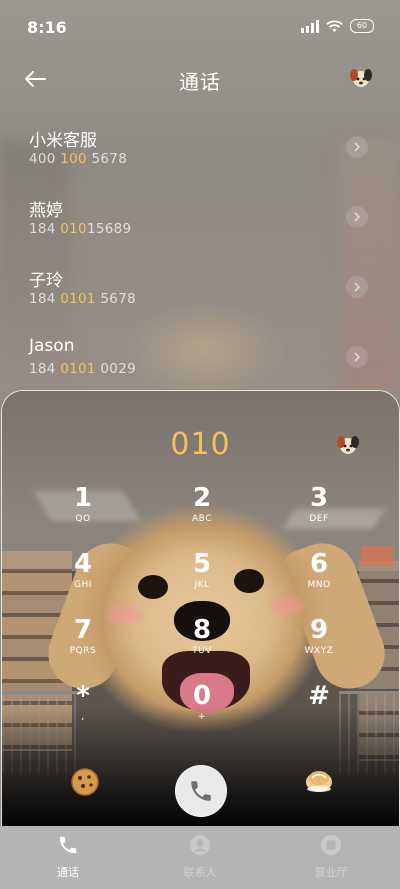  What do you see at coordinates (202, 651) in the screenshot?
I see `key-letters: TUV` at bounding box center [202, 651].